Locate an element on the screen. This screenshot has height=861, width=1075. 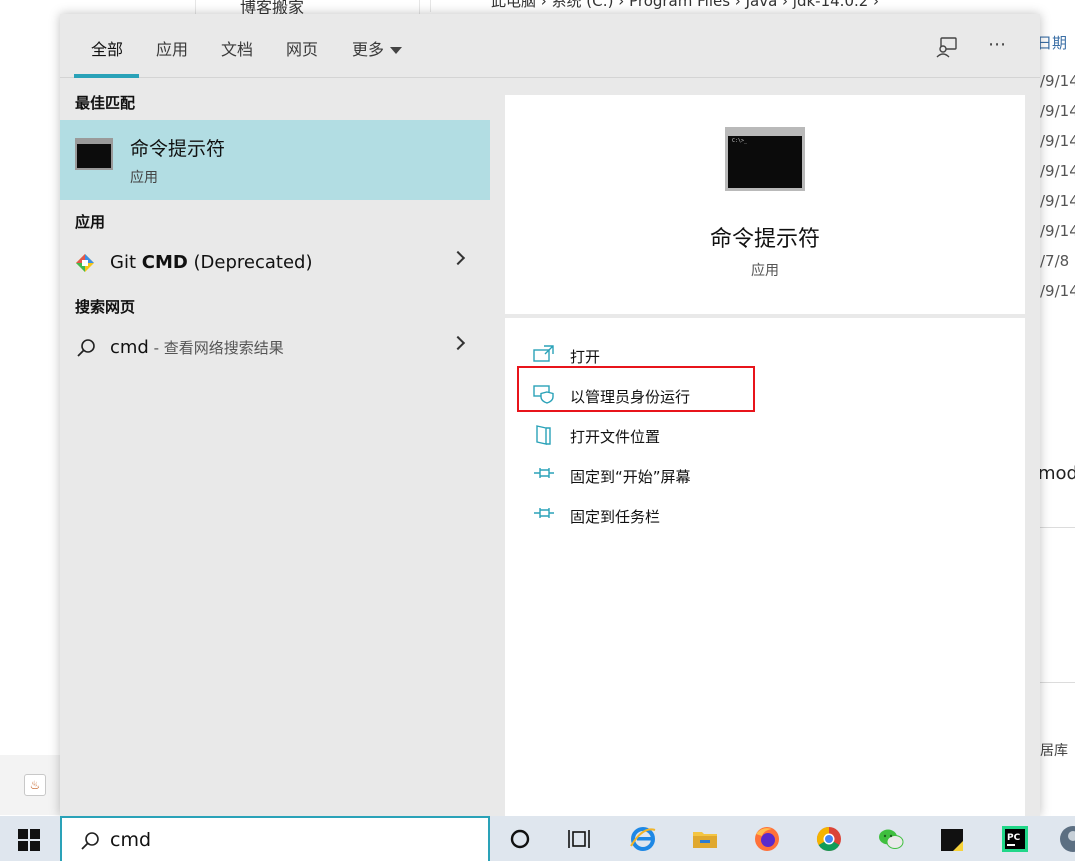
more-icon: ⋯ is located at coordinates (997, 44).